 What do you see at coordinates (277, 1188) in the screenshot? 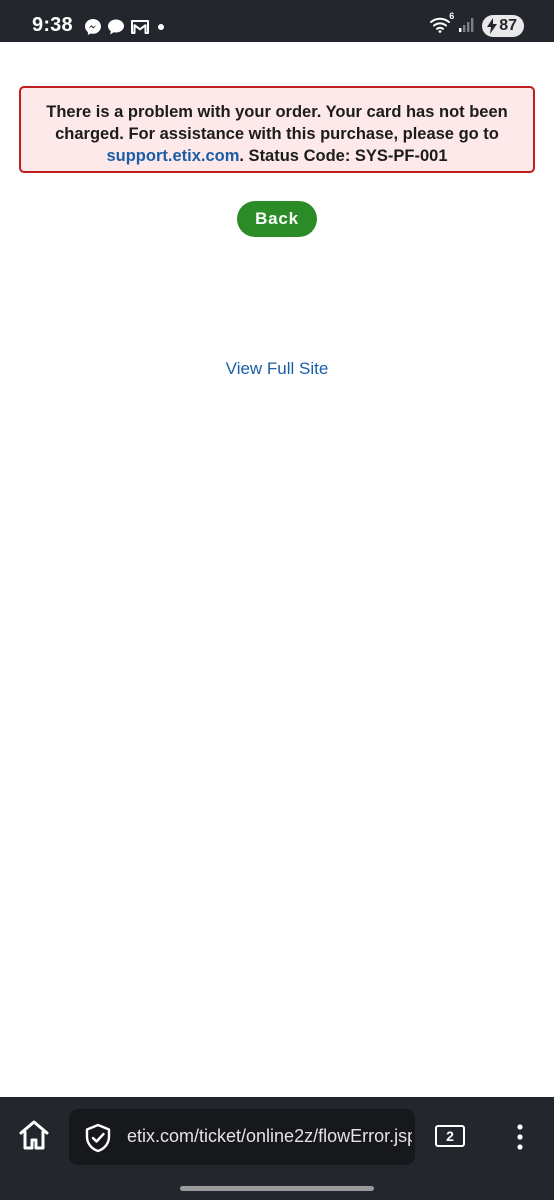
I see `gesture-nav-handle` at bounding box center [277, 1188].